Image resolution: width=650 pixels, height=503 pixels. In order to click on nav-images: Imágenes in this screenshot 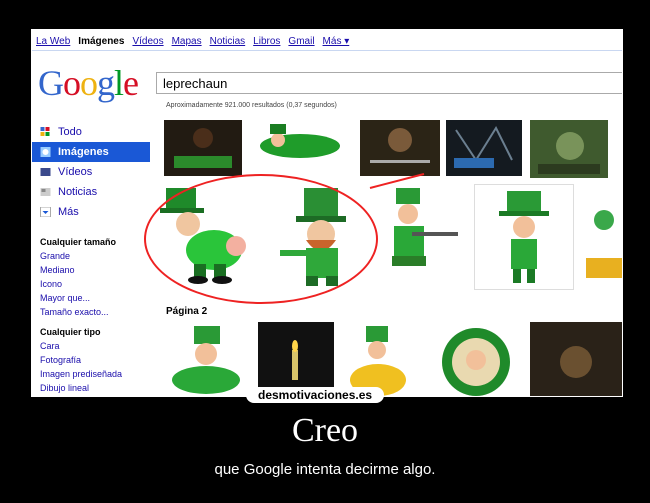, I will do `click(101, 41)`.